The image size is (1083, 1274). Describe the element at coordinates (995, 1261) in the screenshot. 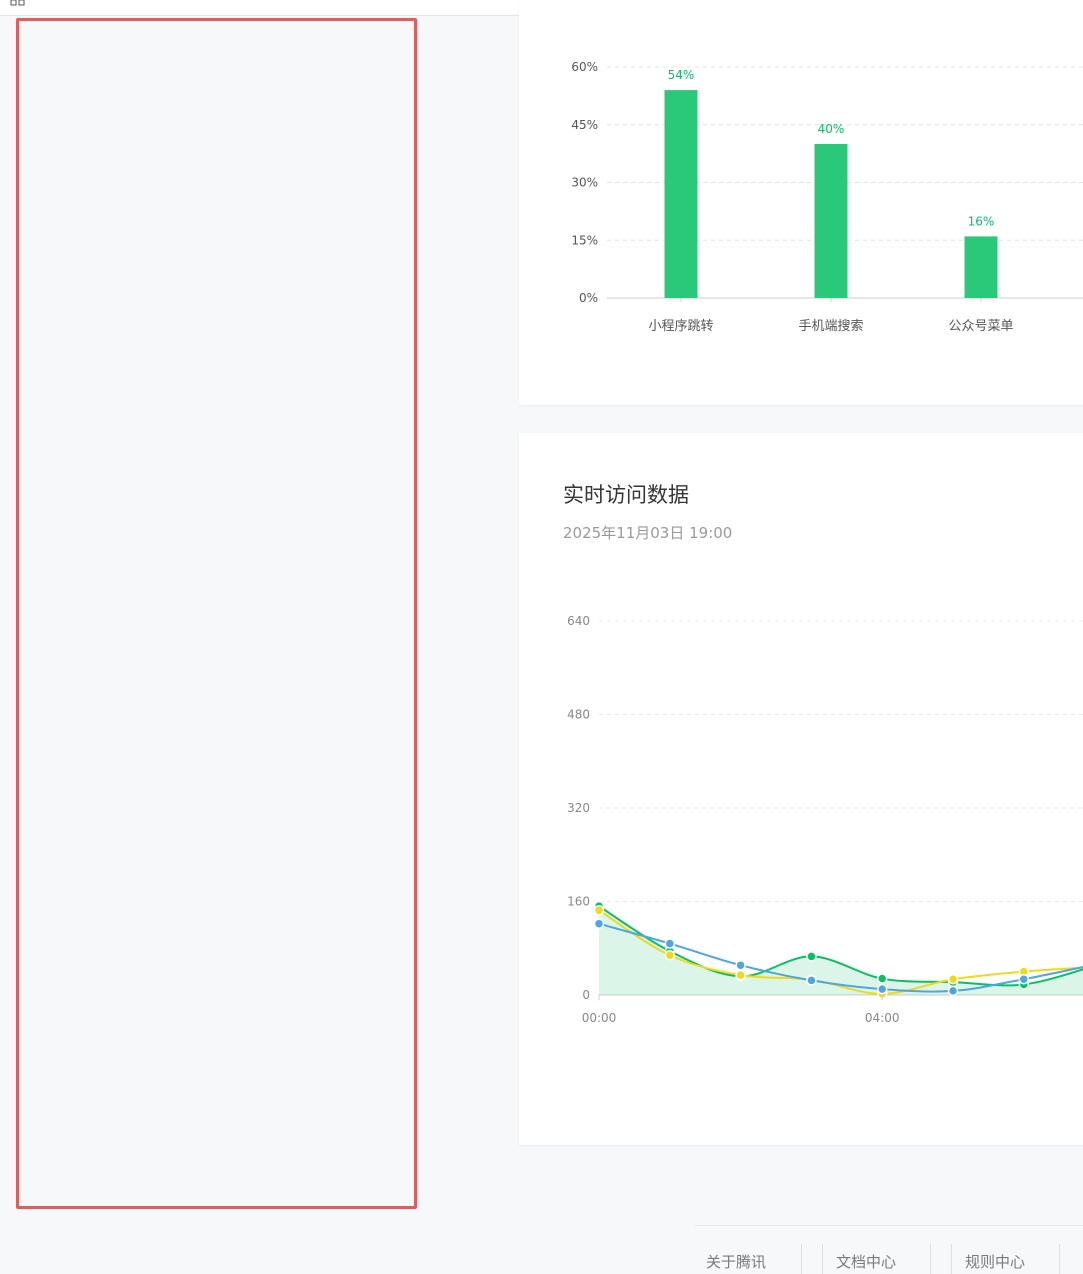

I see `footer-link-rules: 规则中心` at that location.